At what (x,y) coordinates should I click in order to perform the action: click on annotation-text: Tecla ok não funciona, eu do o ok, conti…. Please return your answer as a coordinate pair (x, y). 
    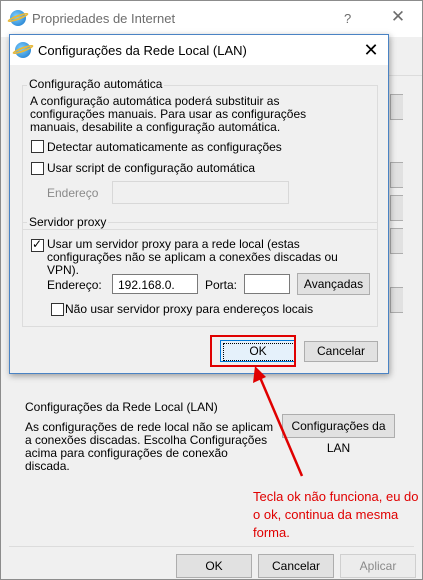
    Looking at the image, I should click on (336, 514).